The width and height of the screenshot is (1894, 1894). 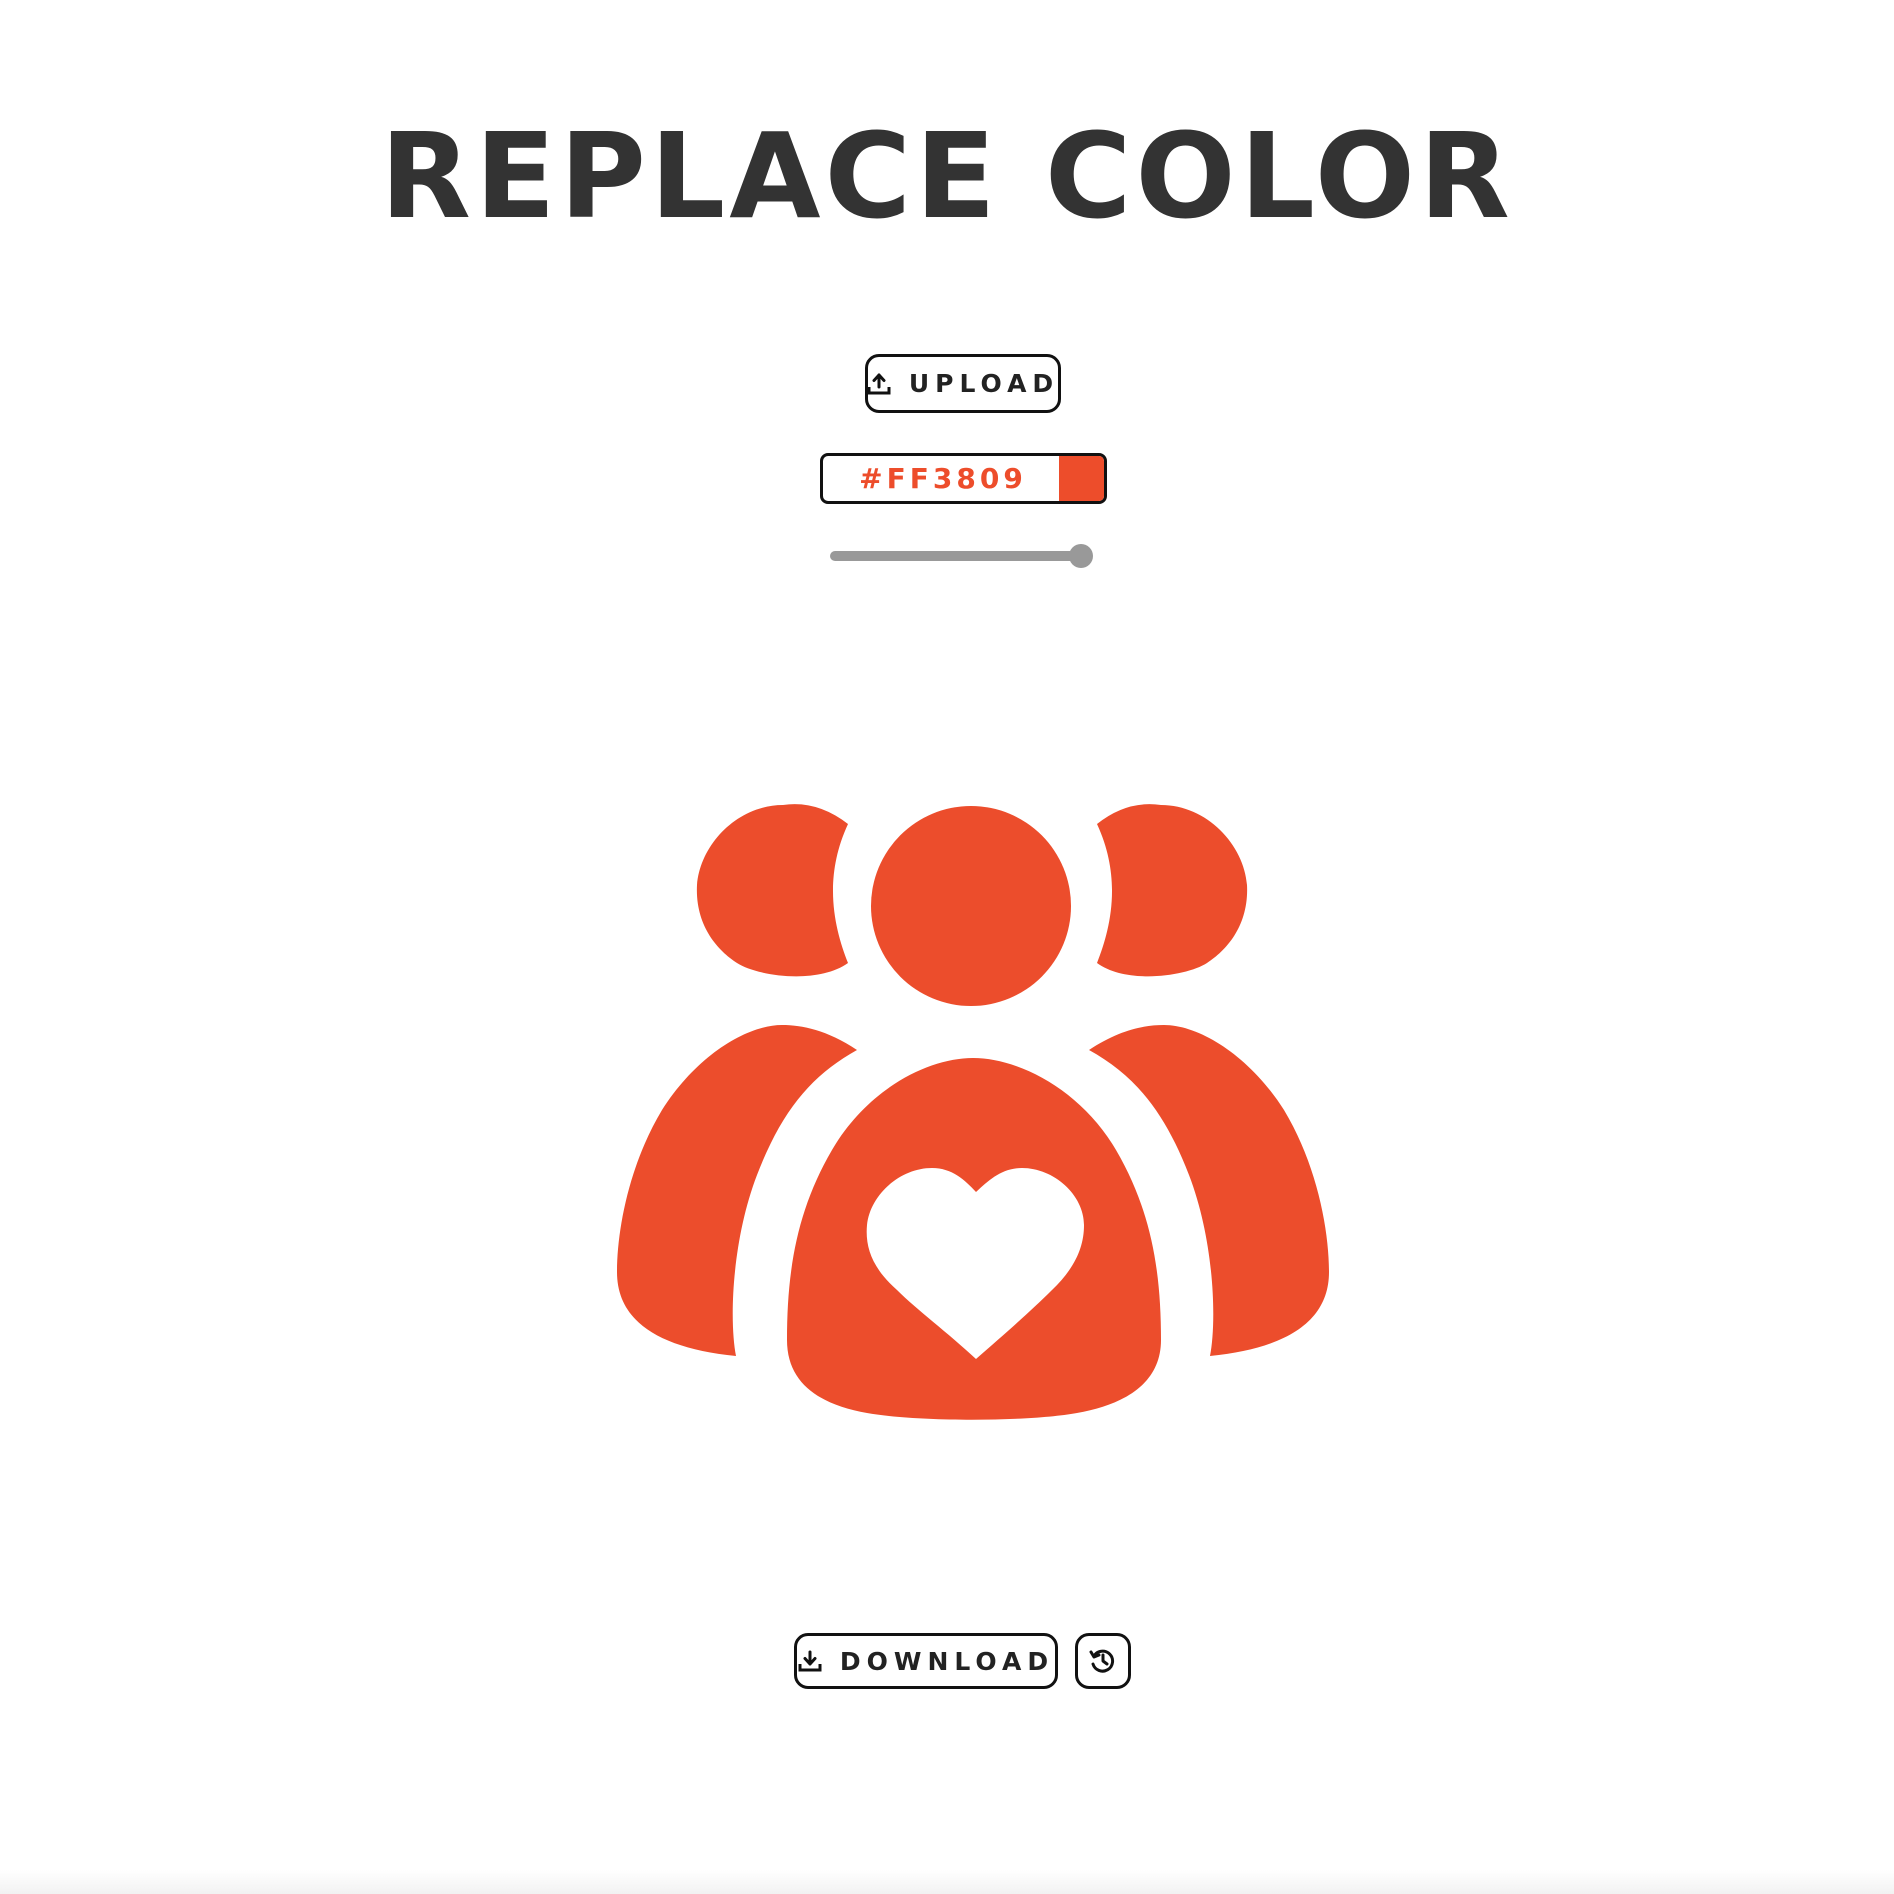 What do you see at coordinates (947, 1882) in the screenshot?
I see `bottom-bar` at bounding box center [947, 1882].